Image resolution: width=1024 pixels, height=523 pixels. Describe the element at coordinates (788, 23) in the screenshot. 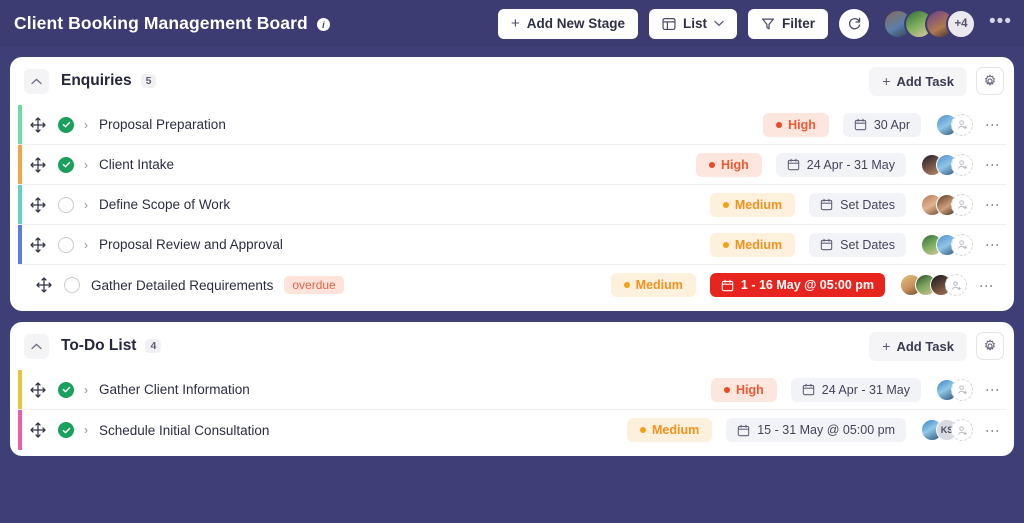

I see `filter-button: Filter` at that location.